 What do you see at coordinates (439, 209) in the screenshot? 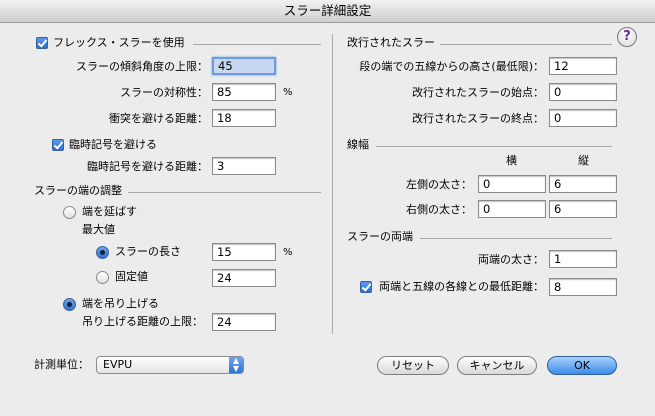
I see `right-thickness-label: 右側の太さ：` at bounding box center [439, 209].